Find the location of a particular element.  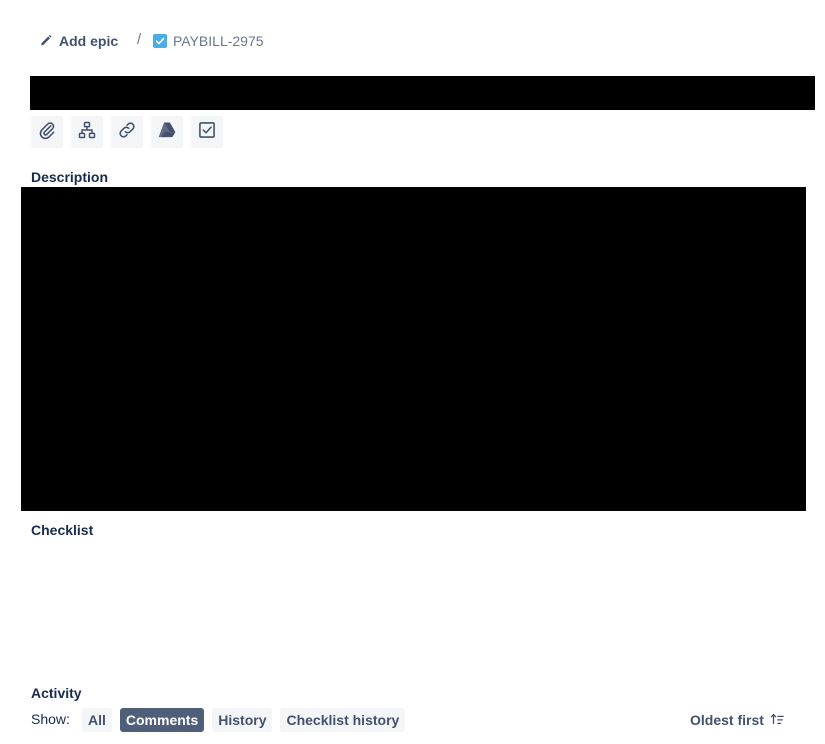

issue-toolbar is located at coordinates (127, 132).